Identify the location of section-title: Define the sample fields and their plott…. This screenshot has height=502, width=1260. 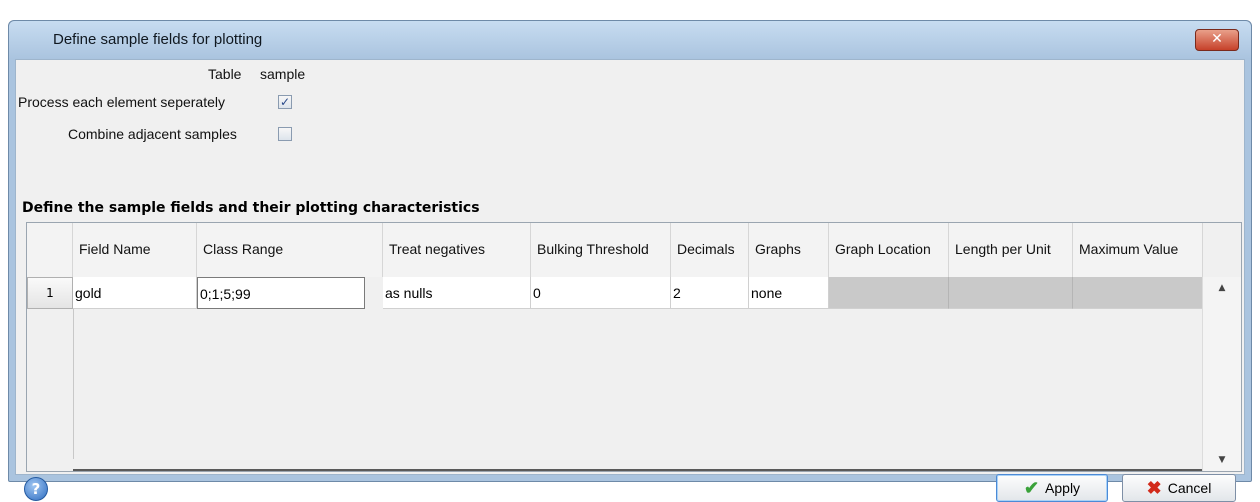
(251, 208).